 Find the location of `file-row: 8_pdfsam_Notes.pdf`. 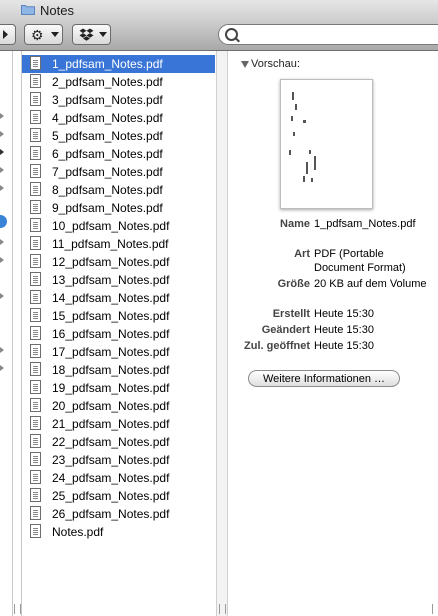

file-row: 8_pdfsam_Notes.pdf is located at coordinates (118, 190).